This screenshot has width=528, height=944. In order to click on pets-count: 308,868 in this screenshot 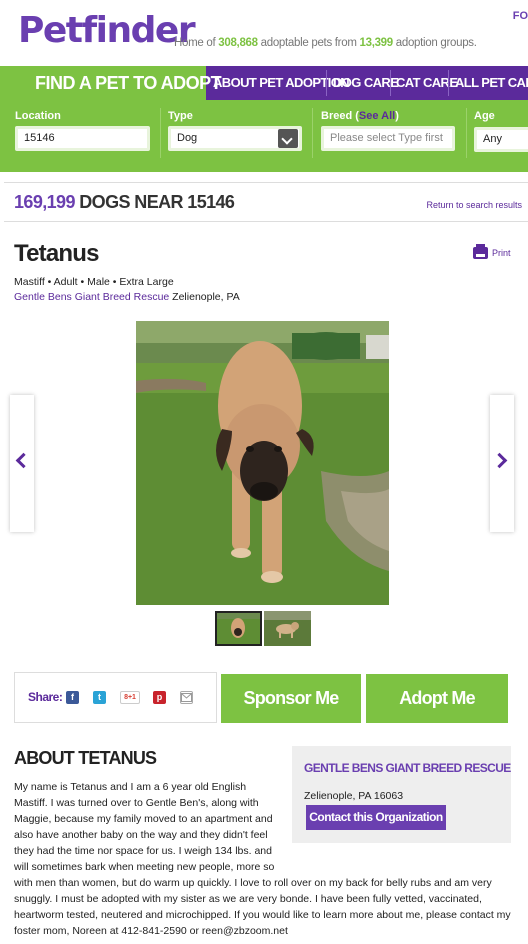, I will do `click(238, 43)`.